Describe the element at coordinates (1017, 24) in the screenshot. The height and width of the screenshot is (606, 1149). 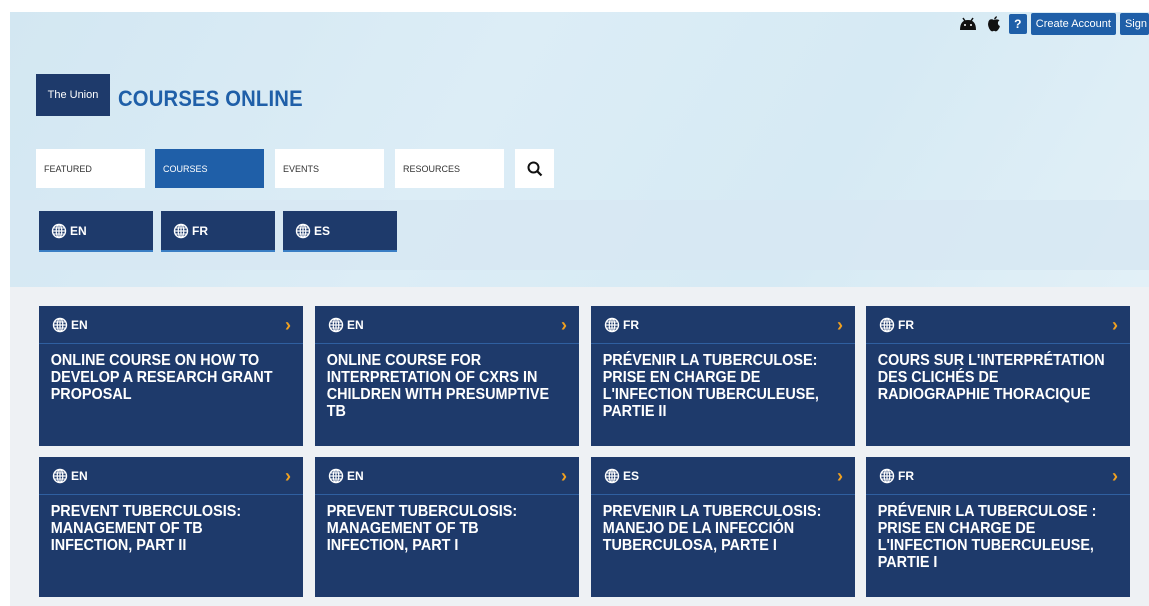
I see `help-button: ?` at that location.